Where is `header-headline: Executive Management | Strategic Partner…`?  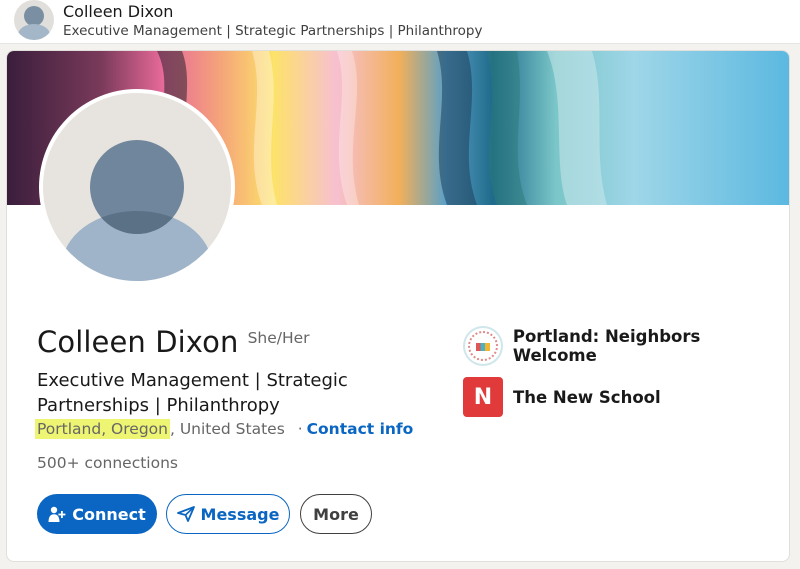
header-headline: Executive Management | Strategic Partner… is located at coordinates (273, 31).